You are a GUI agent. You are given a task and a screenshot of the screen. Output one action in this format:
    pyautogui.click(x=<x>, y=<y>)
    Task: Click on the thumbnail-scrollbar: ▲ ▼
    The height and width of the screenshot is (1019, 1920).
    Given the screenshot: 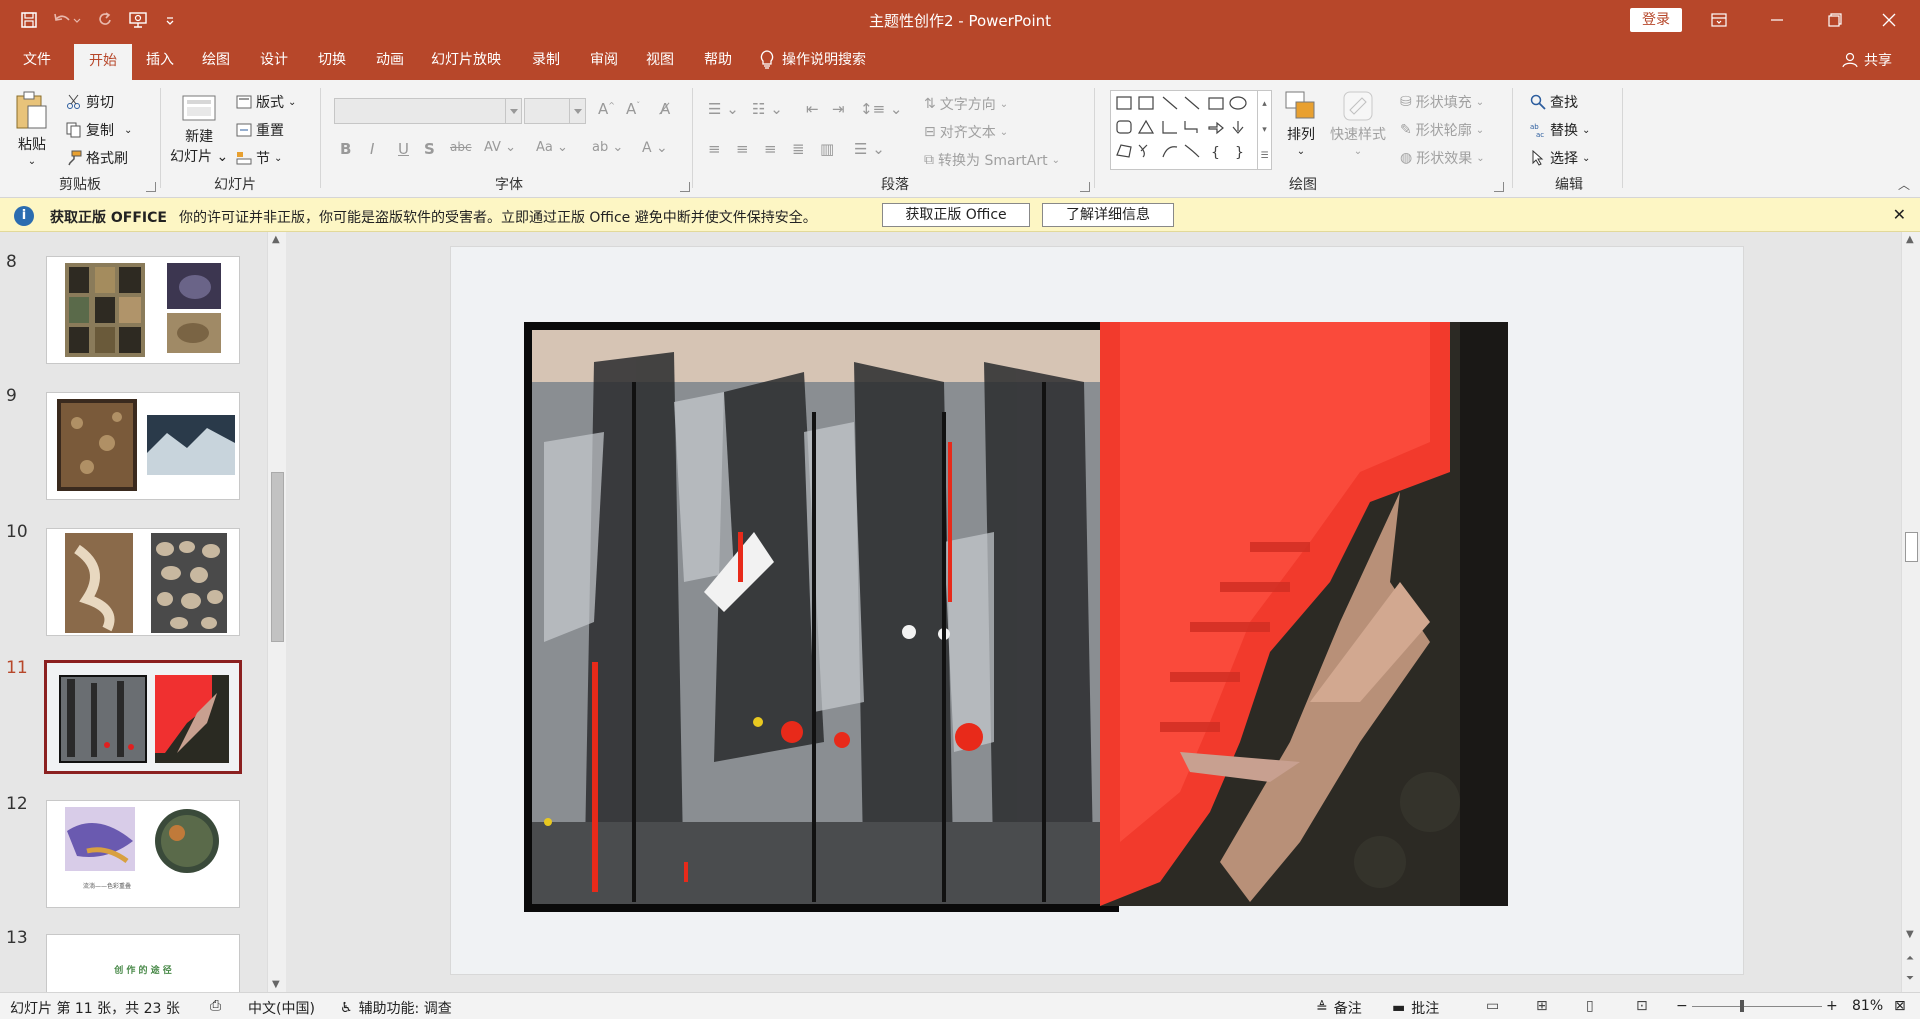 What is the action you would take?
    pyautogui.click(x=276, y=612)
    